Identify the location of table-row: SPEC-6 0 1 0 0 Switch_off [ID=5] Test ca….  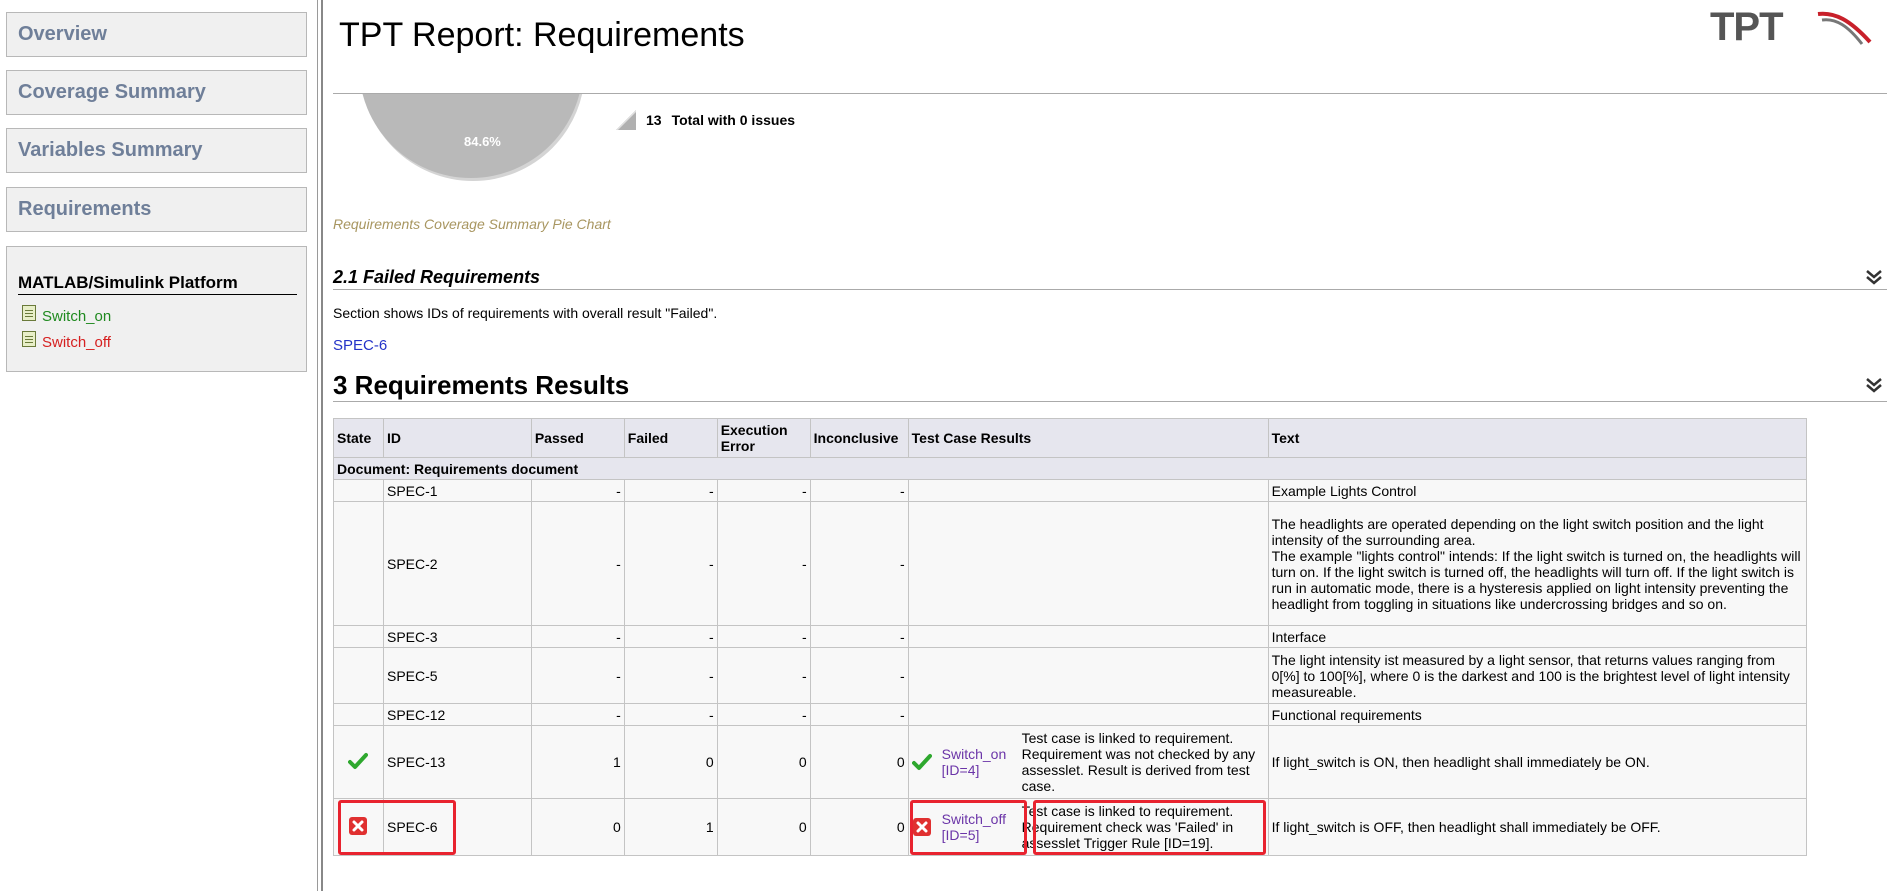
(1070, 827).